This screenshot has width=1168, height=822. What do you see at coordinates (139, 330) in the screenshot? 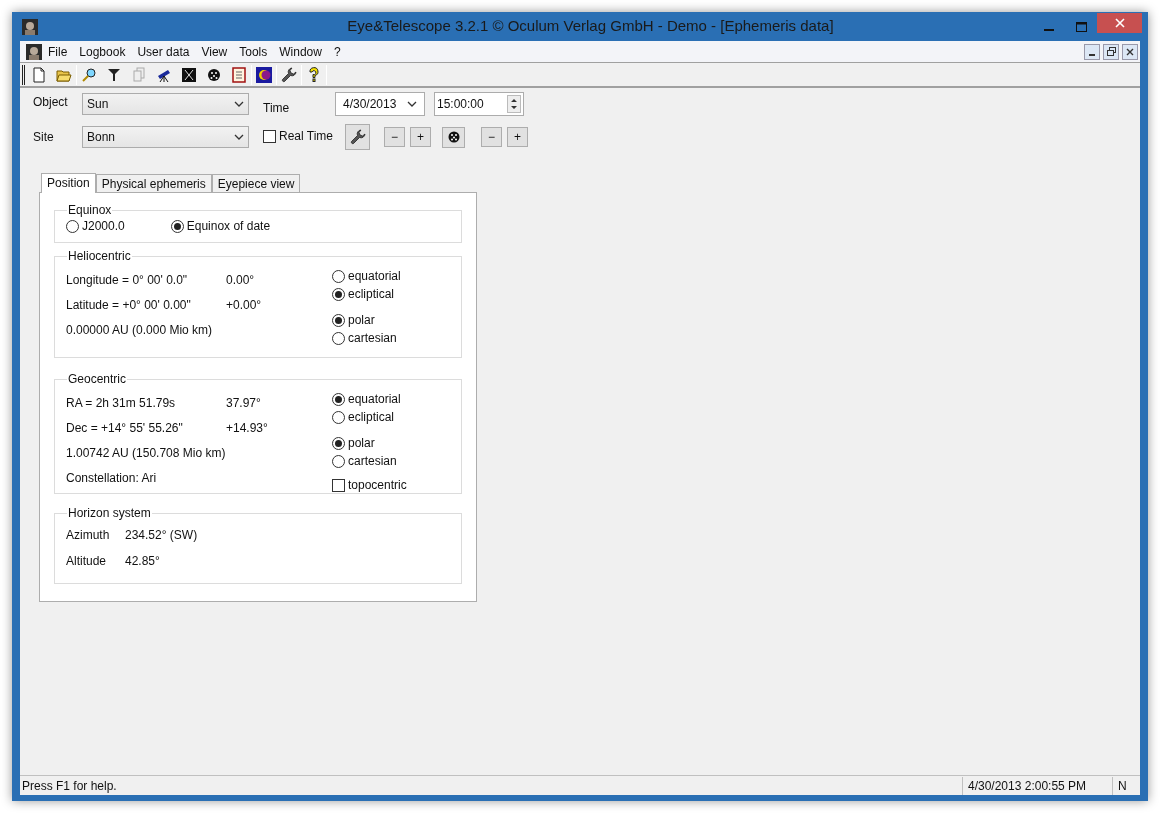
I see `info-text: 0.00000 AU (0.000 Mio km)` at bounding box center [139, 330].